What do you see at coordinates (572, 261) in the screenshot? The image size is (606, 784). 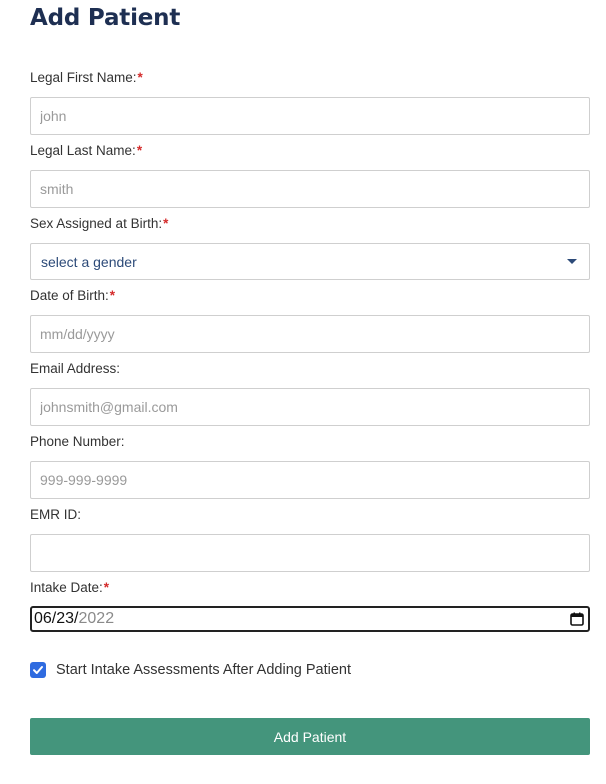 I see `chevron-down-icon` at bounding box center [572, 261].